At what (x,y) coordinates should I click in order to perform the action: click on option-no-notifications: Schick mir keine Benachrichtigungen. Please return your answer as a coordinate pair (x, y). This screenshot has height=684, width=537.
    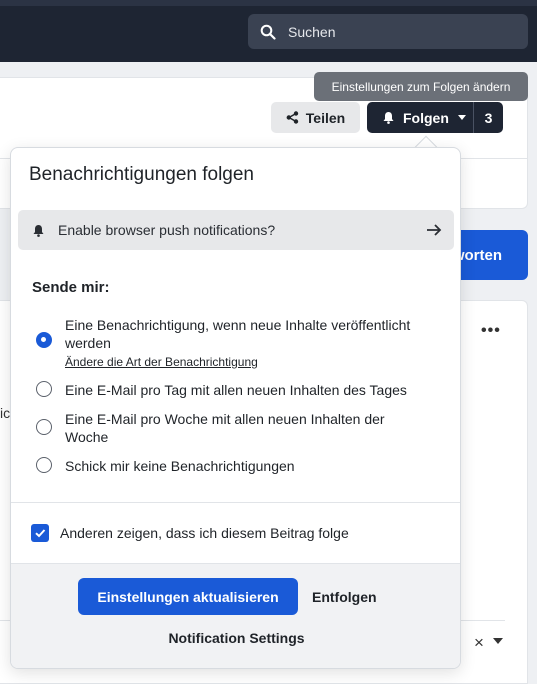
    Looking at the image, I should click on (236, 466).